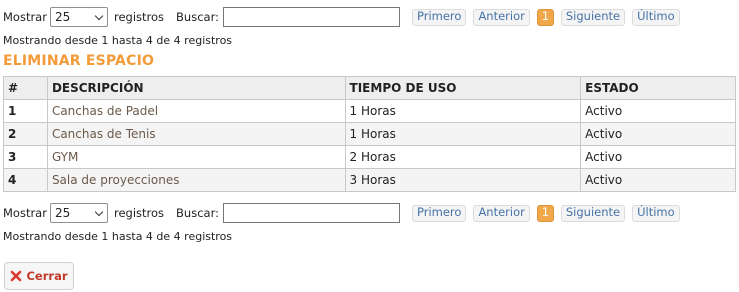  I want to click on table-row: 2 Canchas de Tenis 1 Horas Activo, so click(369, 134).